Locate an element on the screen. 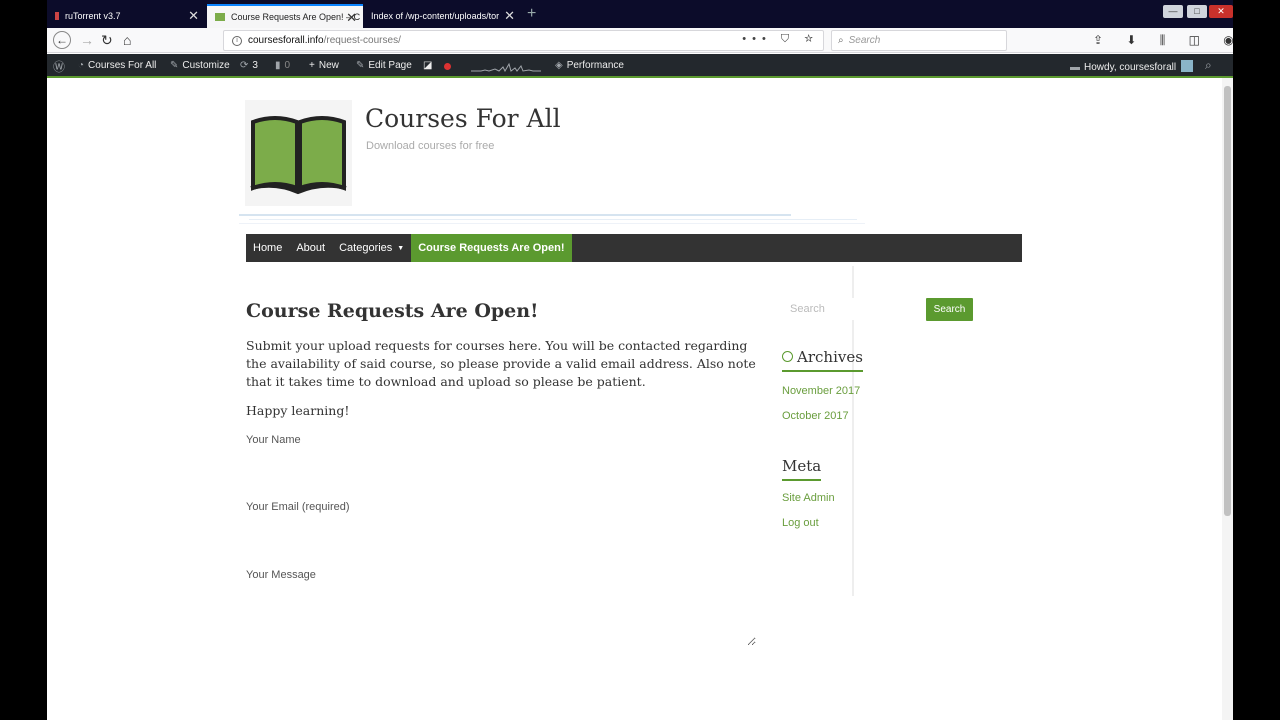  message-label: Your Message is located at coordinates (281, 575).